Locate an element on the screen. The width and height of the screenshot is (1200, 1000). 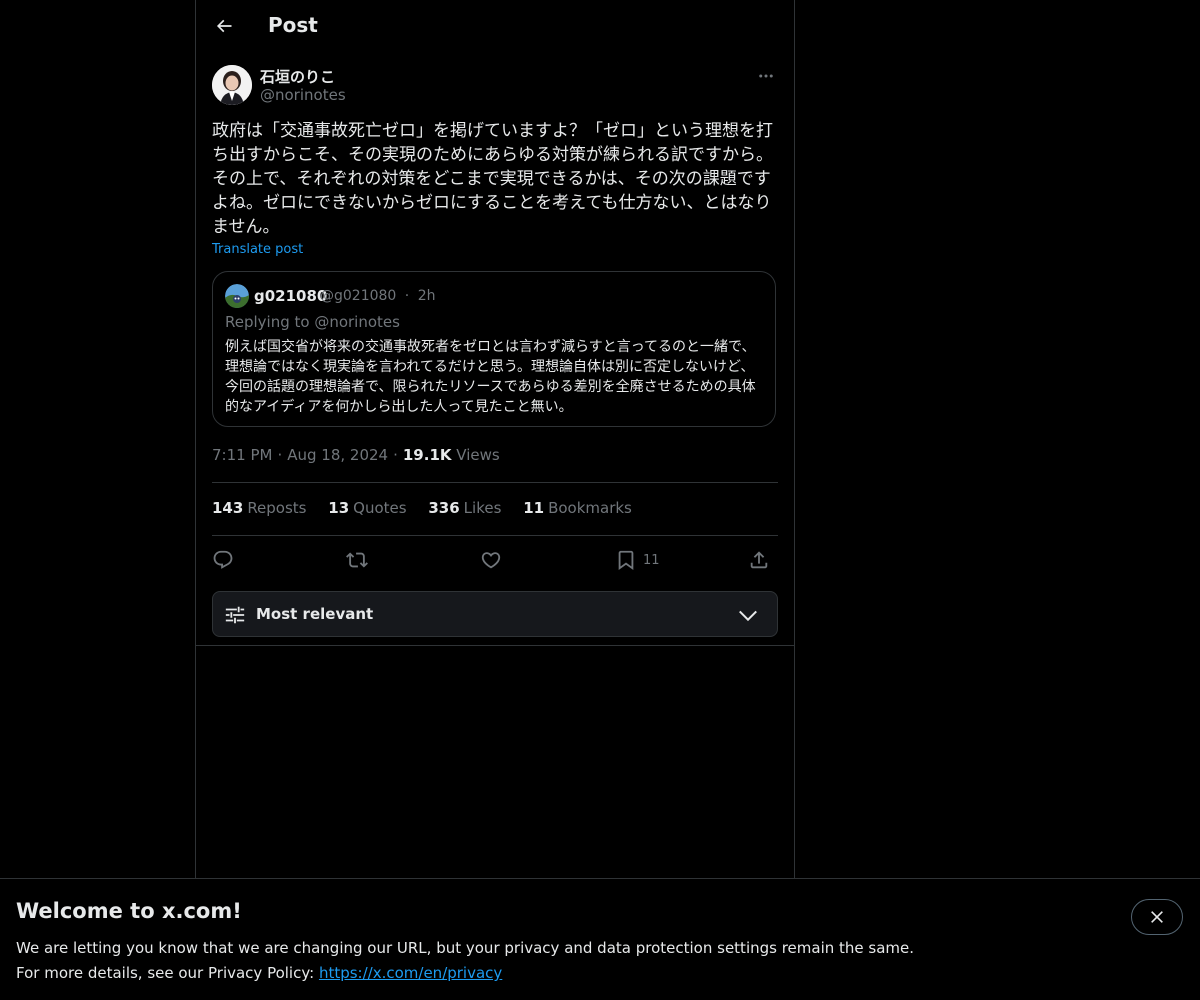
bookmark-icon is located at coordinates (626, 560).